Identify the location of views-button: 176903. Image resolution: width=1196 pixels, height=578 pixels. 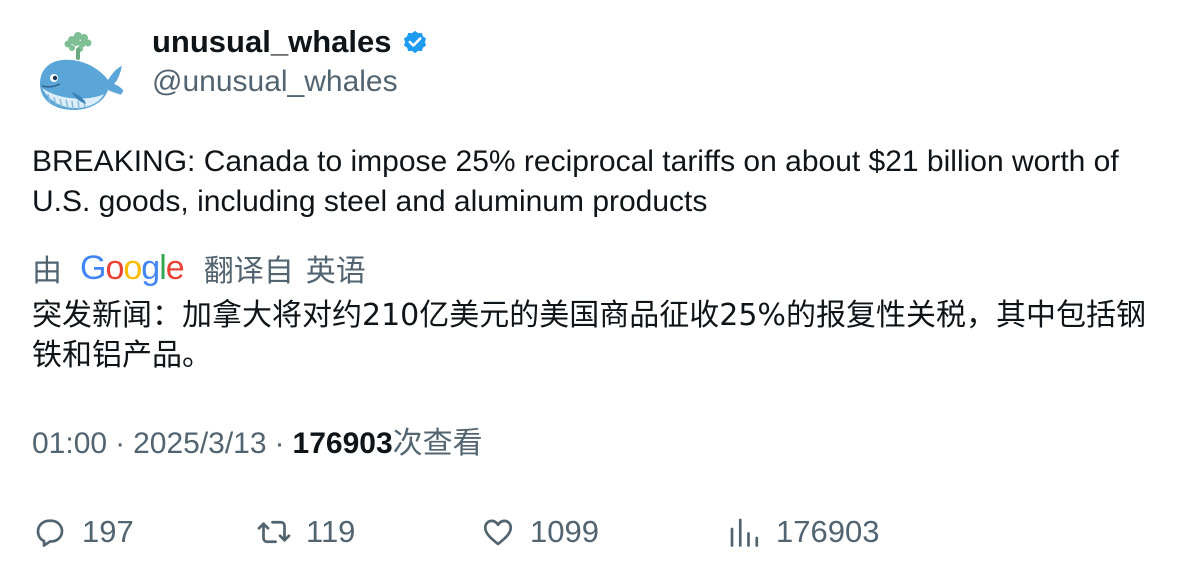
(802, 532).